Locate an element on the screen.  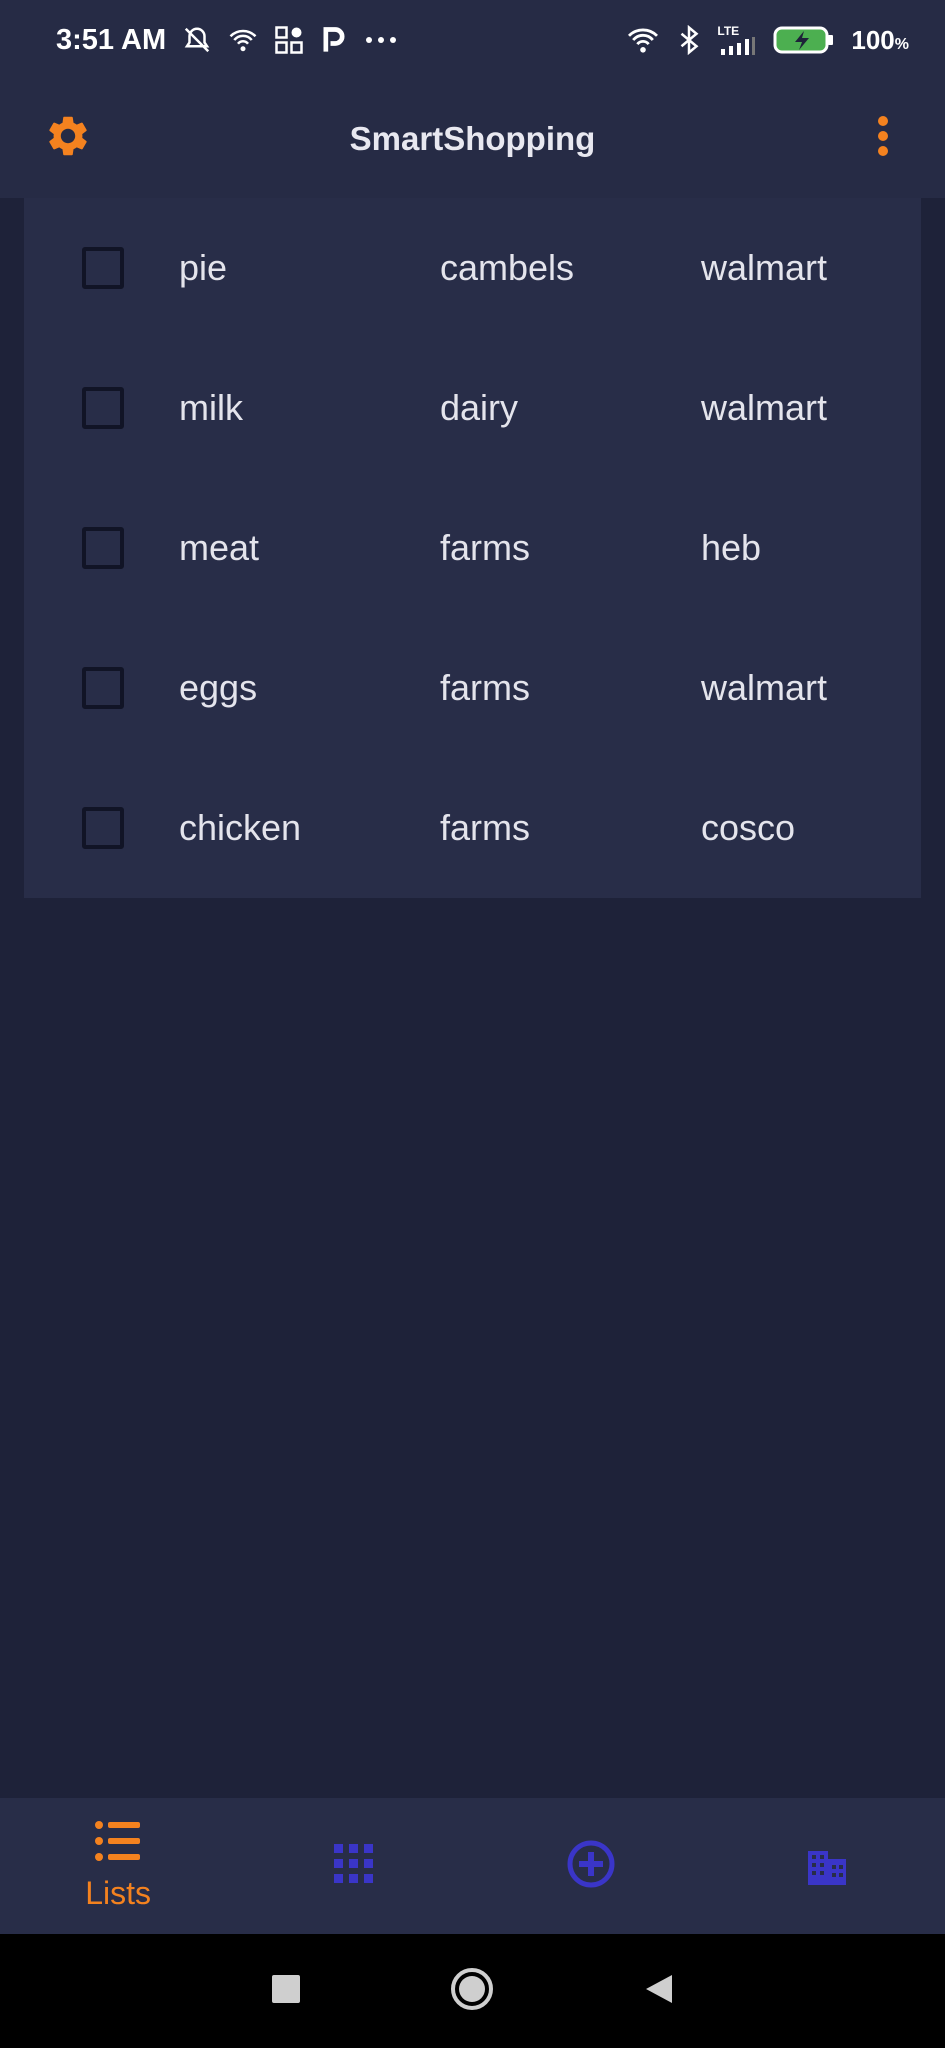
triangle-back-icon is located at coordinates (659, 1991).